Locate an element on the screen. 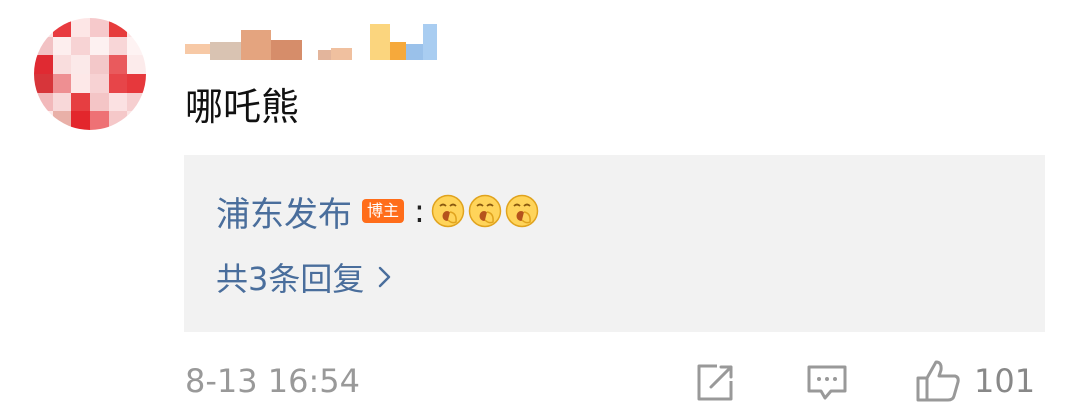  like-count: 101 is located at coordinates (1005, 381).